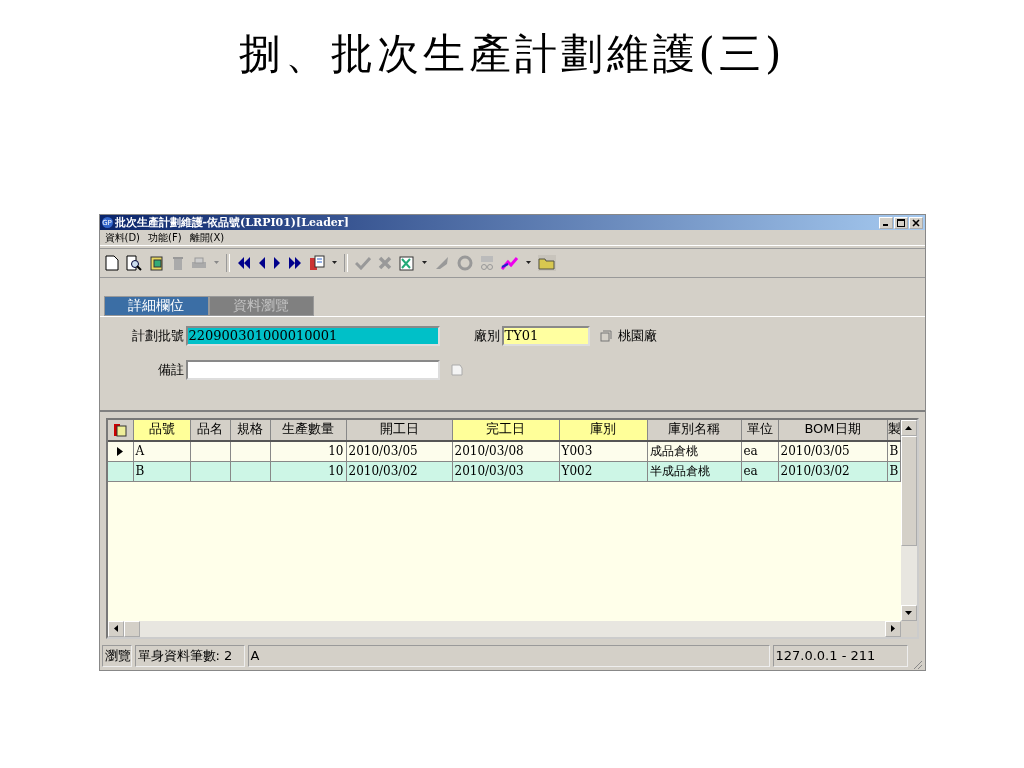 This screenshot has width=1024, height=768. Describe the element at coordinates (133, 262) in the screenshot. I see `preview-icon` at that location.